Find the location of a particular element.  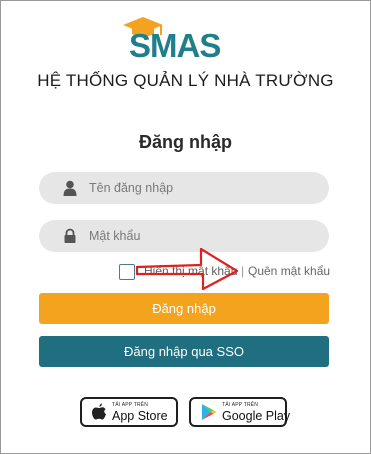

username-placeholder: Tên đăng nhập is located at coordinates (131, 188).